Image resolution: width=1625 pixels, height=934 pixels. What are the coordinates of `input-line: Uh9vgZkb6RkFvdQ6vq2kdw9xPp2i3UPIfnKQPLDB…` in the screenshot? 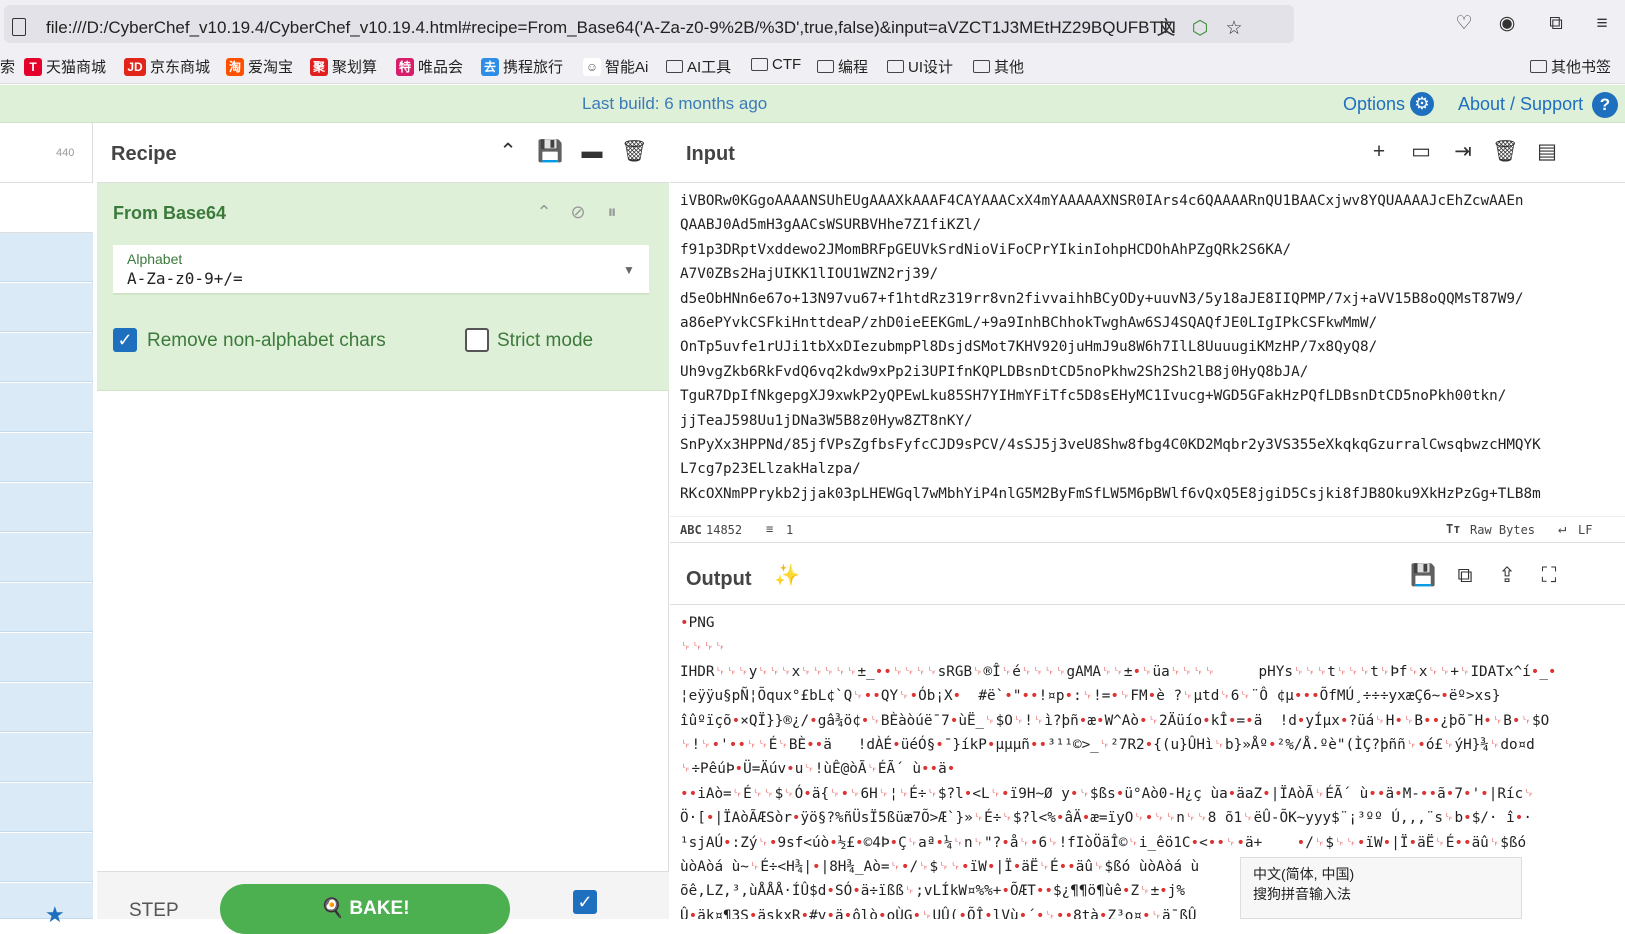 It's located at (994, 371).